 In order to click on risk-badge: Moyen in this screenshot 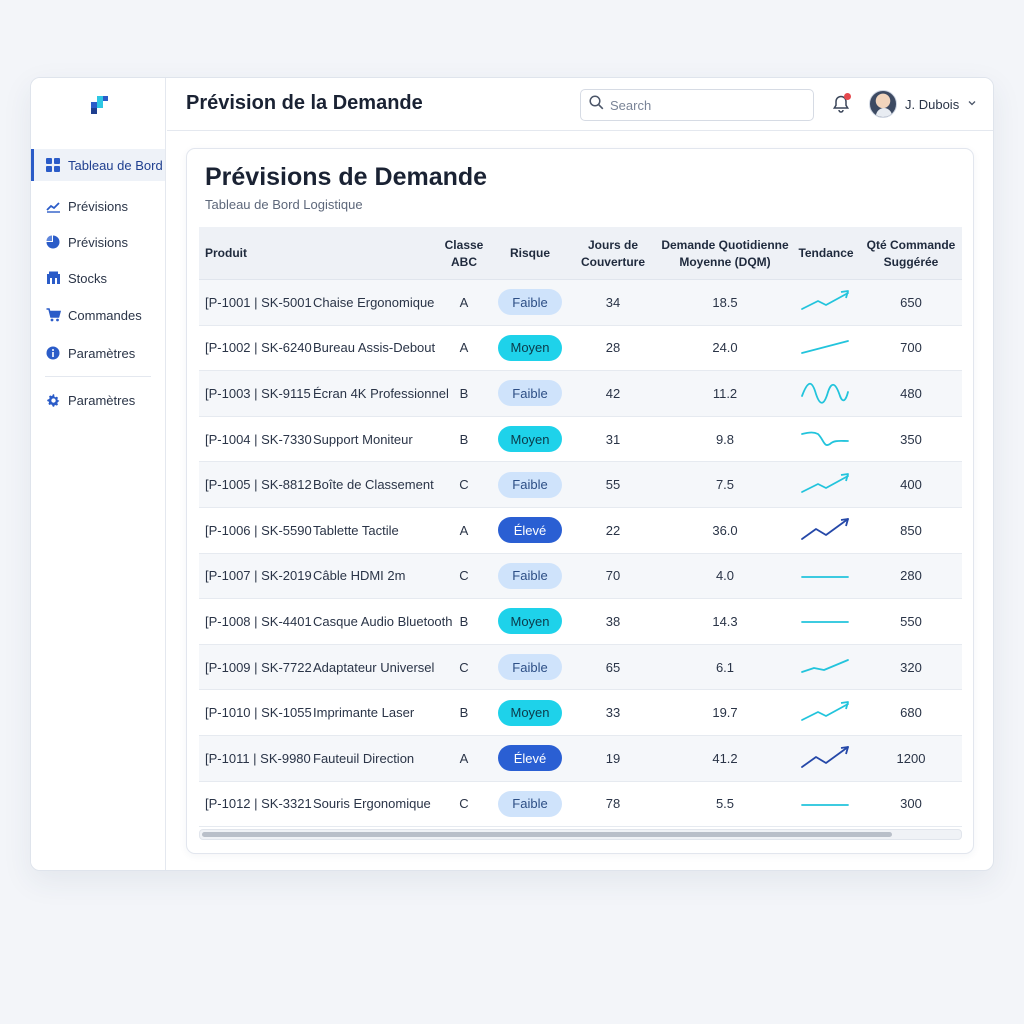, I will do `click(530, 347)`.